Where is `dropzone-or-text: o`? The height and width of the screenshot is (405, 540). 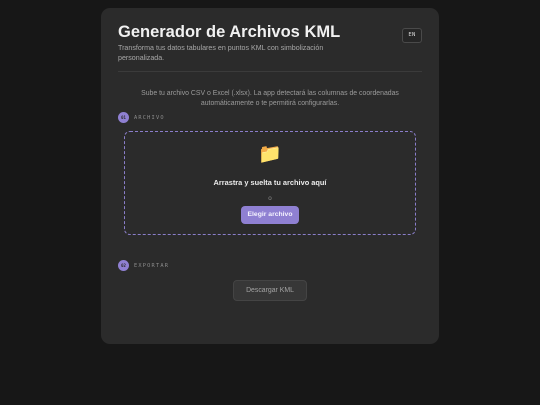 dropzone-or-text: o is located at coordinates (270, 198).